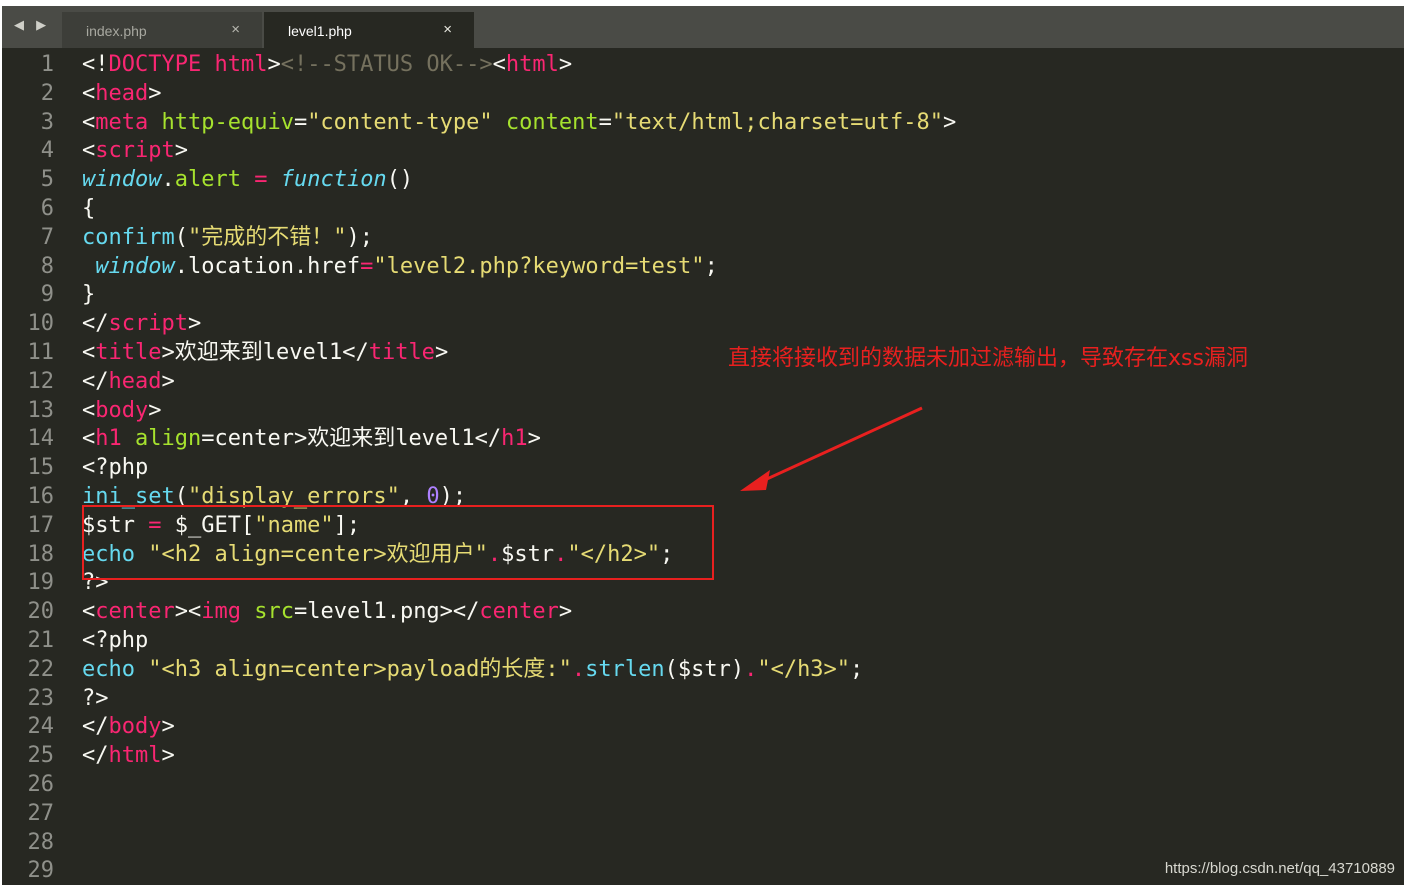 The height and width of the screenshot is (886, 1405). Describe the element at coordinates (108, 669) in the screenshot. I see `code-token: echo` at that location.